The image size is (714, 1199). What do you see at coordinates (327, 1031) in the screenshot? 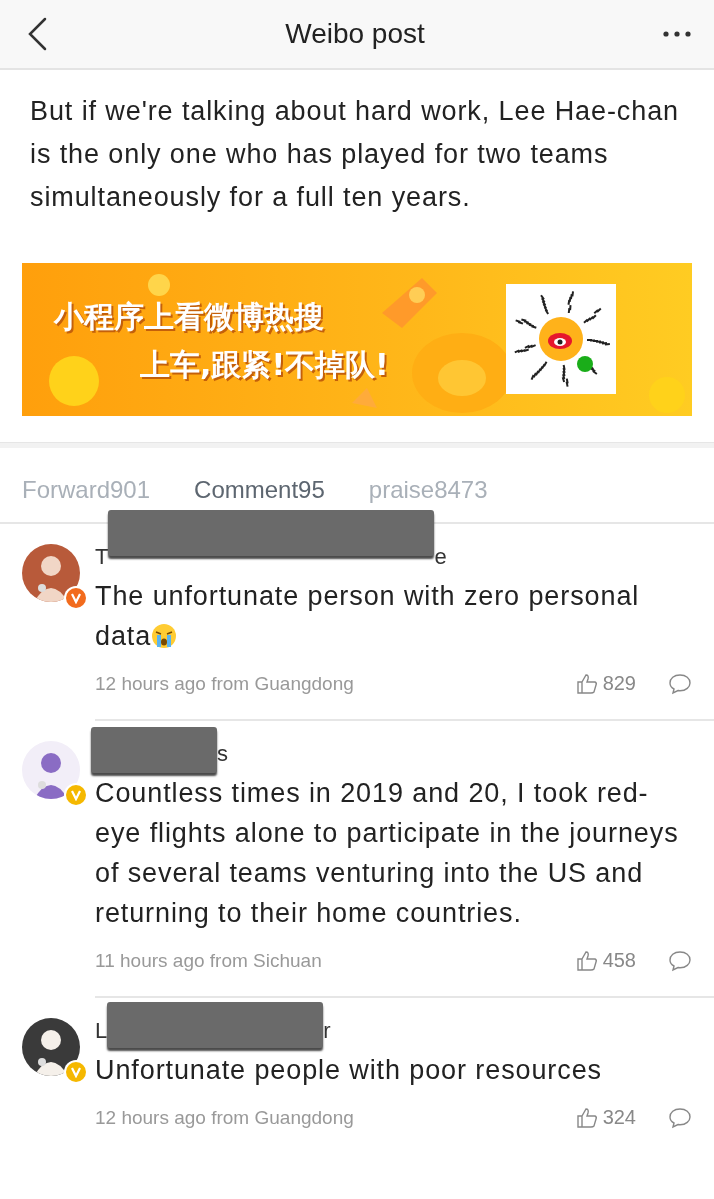
I see `username-fragment: r` at bounding box center [327, 1031].